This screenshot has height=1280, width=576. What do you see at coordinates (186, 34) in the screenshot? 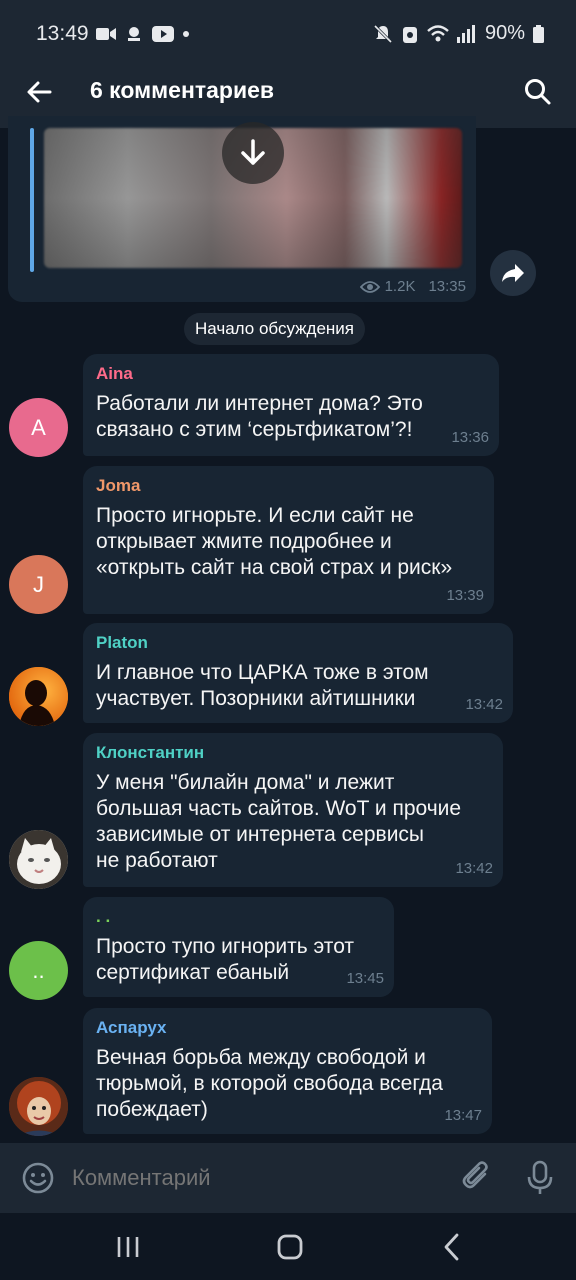
I see `more-dot-icon` at bounding box center [186, 34].